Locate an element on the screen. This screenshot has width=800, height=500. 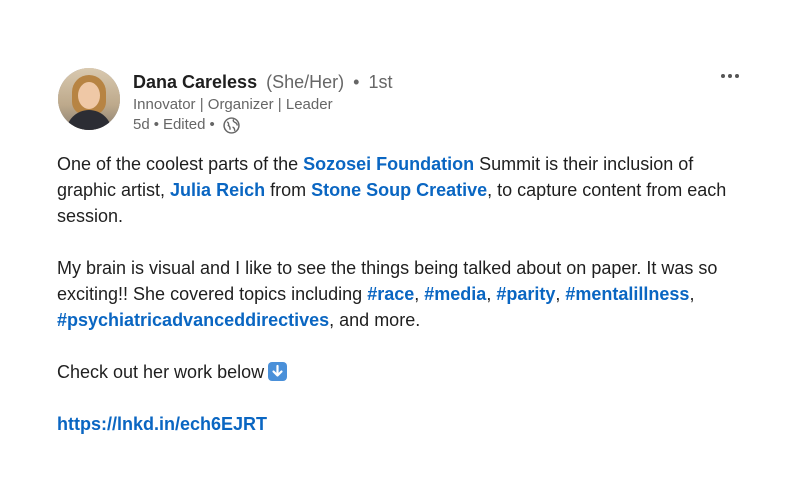
hashtag-psychiatricadvanceddirectives: #psychiatricadvanceddirectives is located at coordinates (193, 320).